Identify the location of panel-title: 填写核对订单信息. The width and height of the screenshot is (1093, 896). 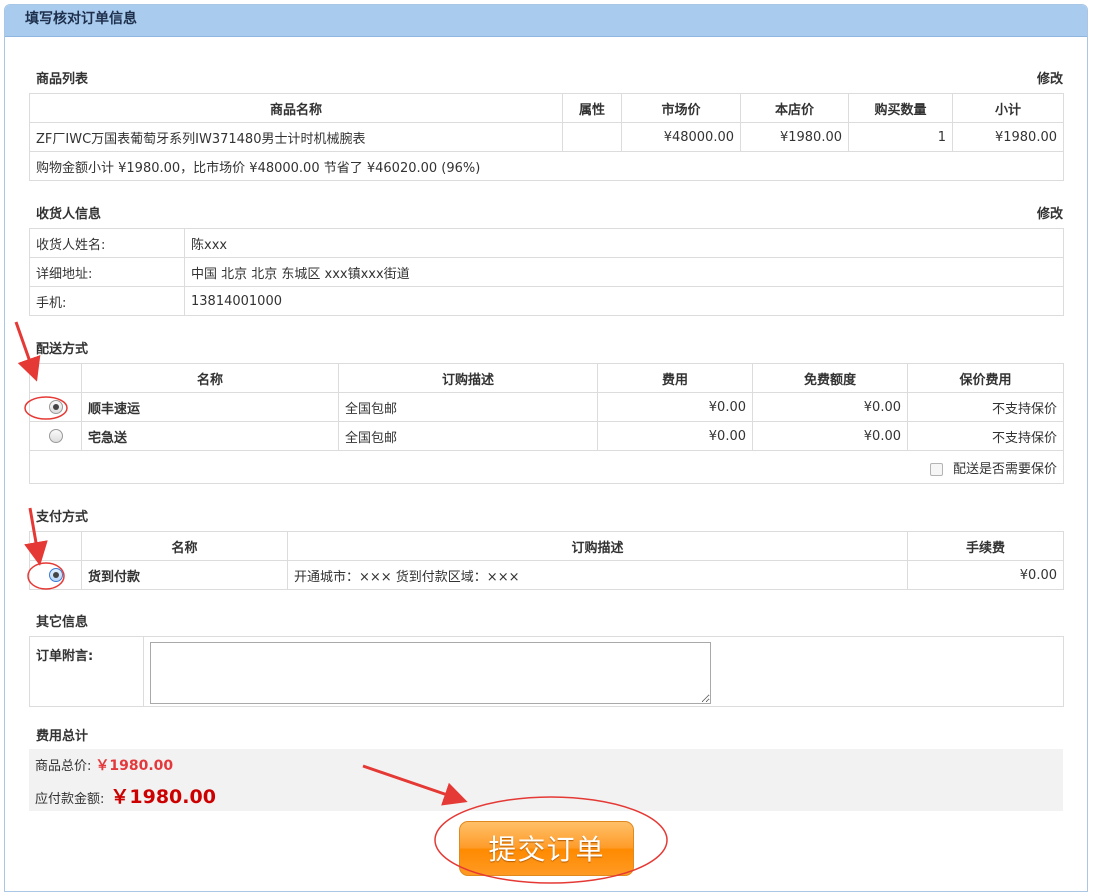
(546, 21).